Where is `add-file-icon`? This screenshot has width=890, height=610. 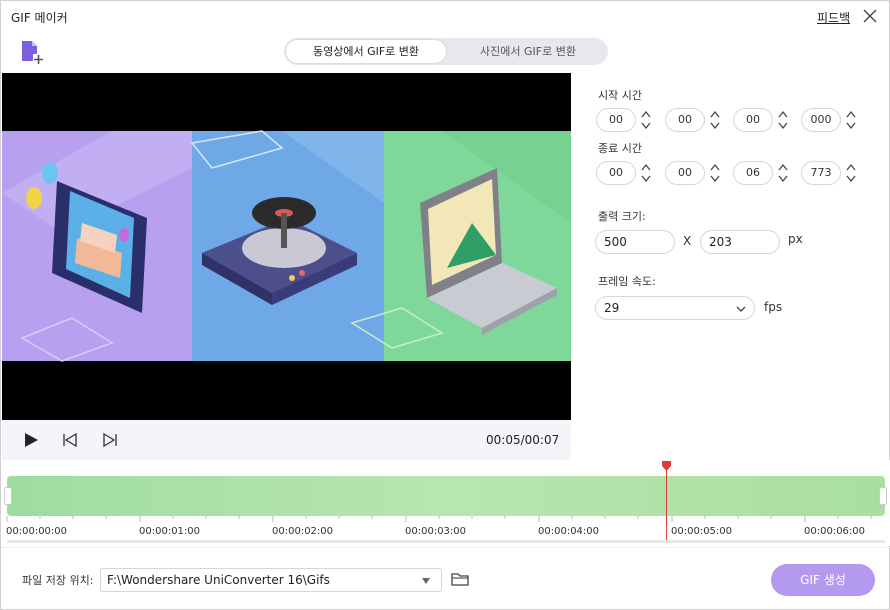
add-file-icon is located at coordinates (33, 53).